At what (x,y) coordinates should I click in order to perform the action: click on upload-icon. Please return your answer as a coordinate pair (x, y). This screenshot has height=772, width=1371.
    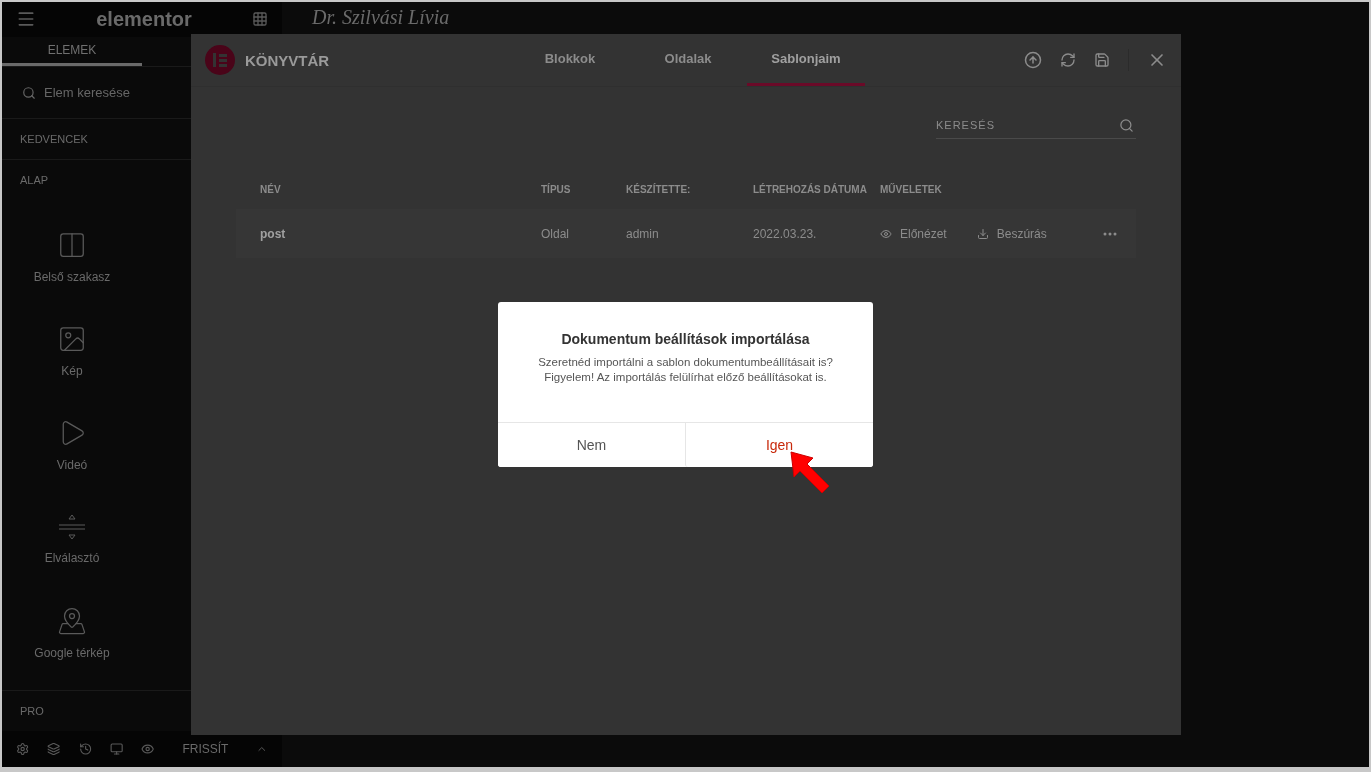
    Looking at the image, I should click on (1033, 60).